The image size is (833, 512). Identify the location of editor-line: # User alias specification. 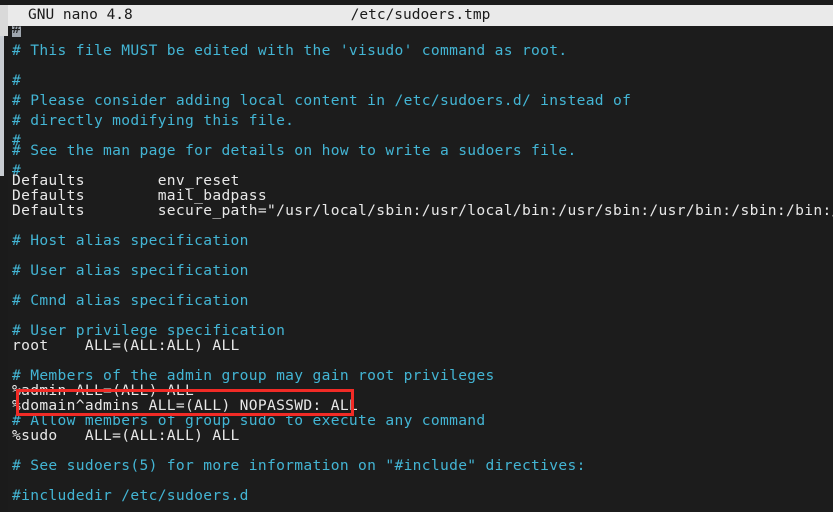
(130, 271).